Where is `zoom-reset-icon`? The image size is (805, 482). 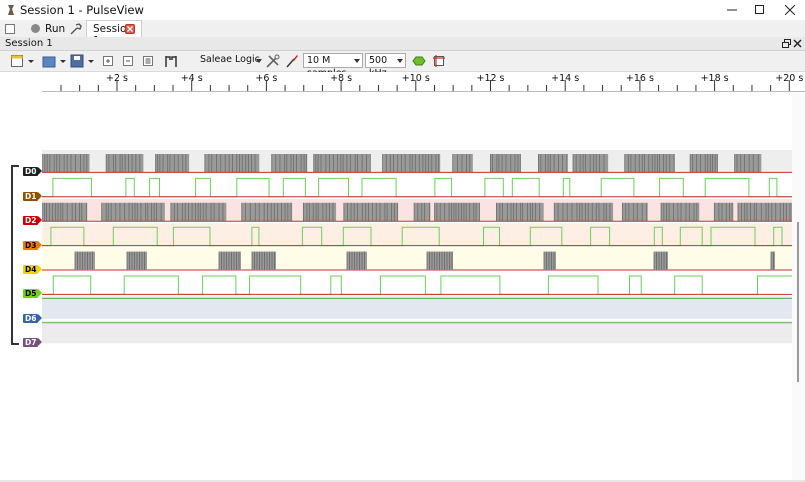
zoom-reset-icon is located at coordinates (148, 61).